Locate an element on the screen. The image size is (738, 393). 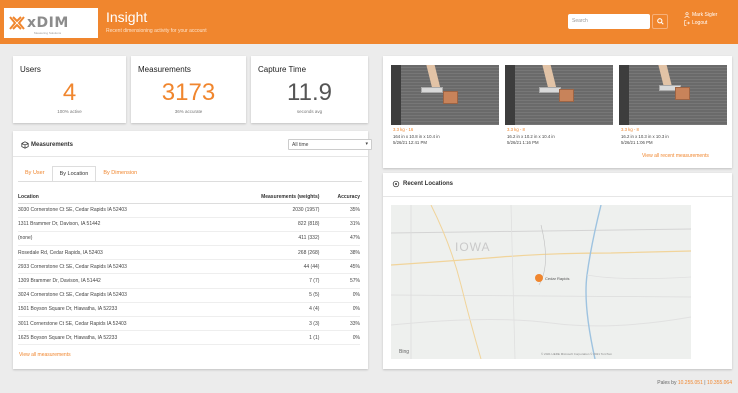
cell-measurements: 1 (1) is located at coordinates (267, 338).